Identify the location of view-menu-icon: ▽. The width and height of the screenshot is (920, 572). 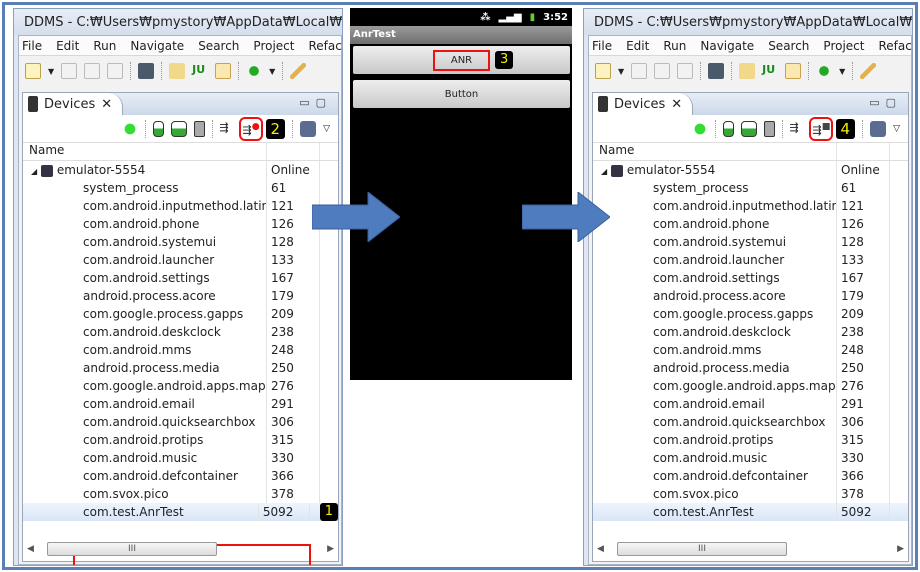
(896, 129).